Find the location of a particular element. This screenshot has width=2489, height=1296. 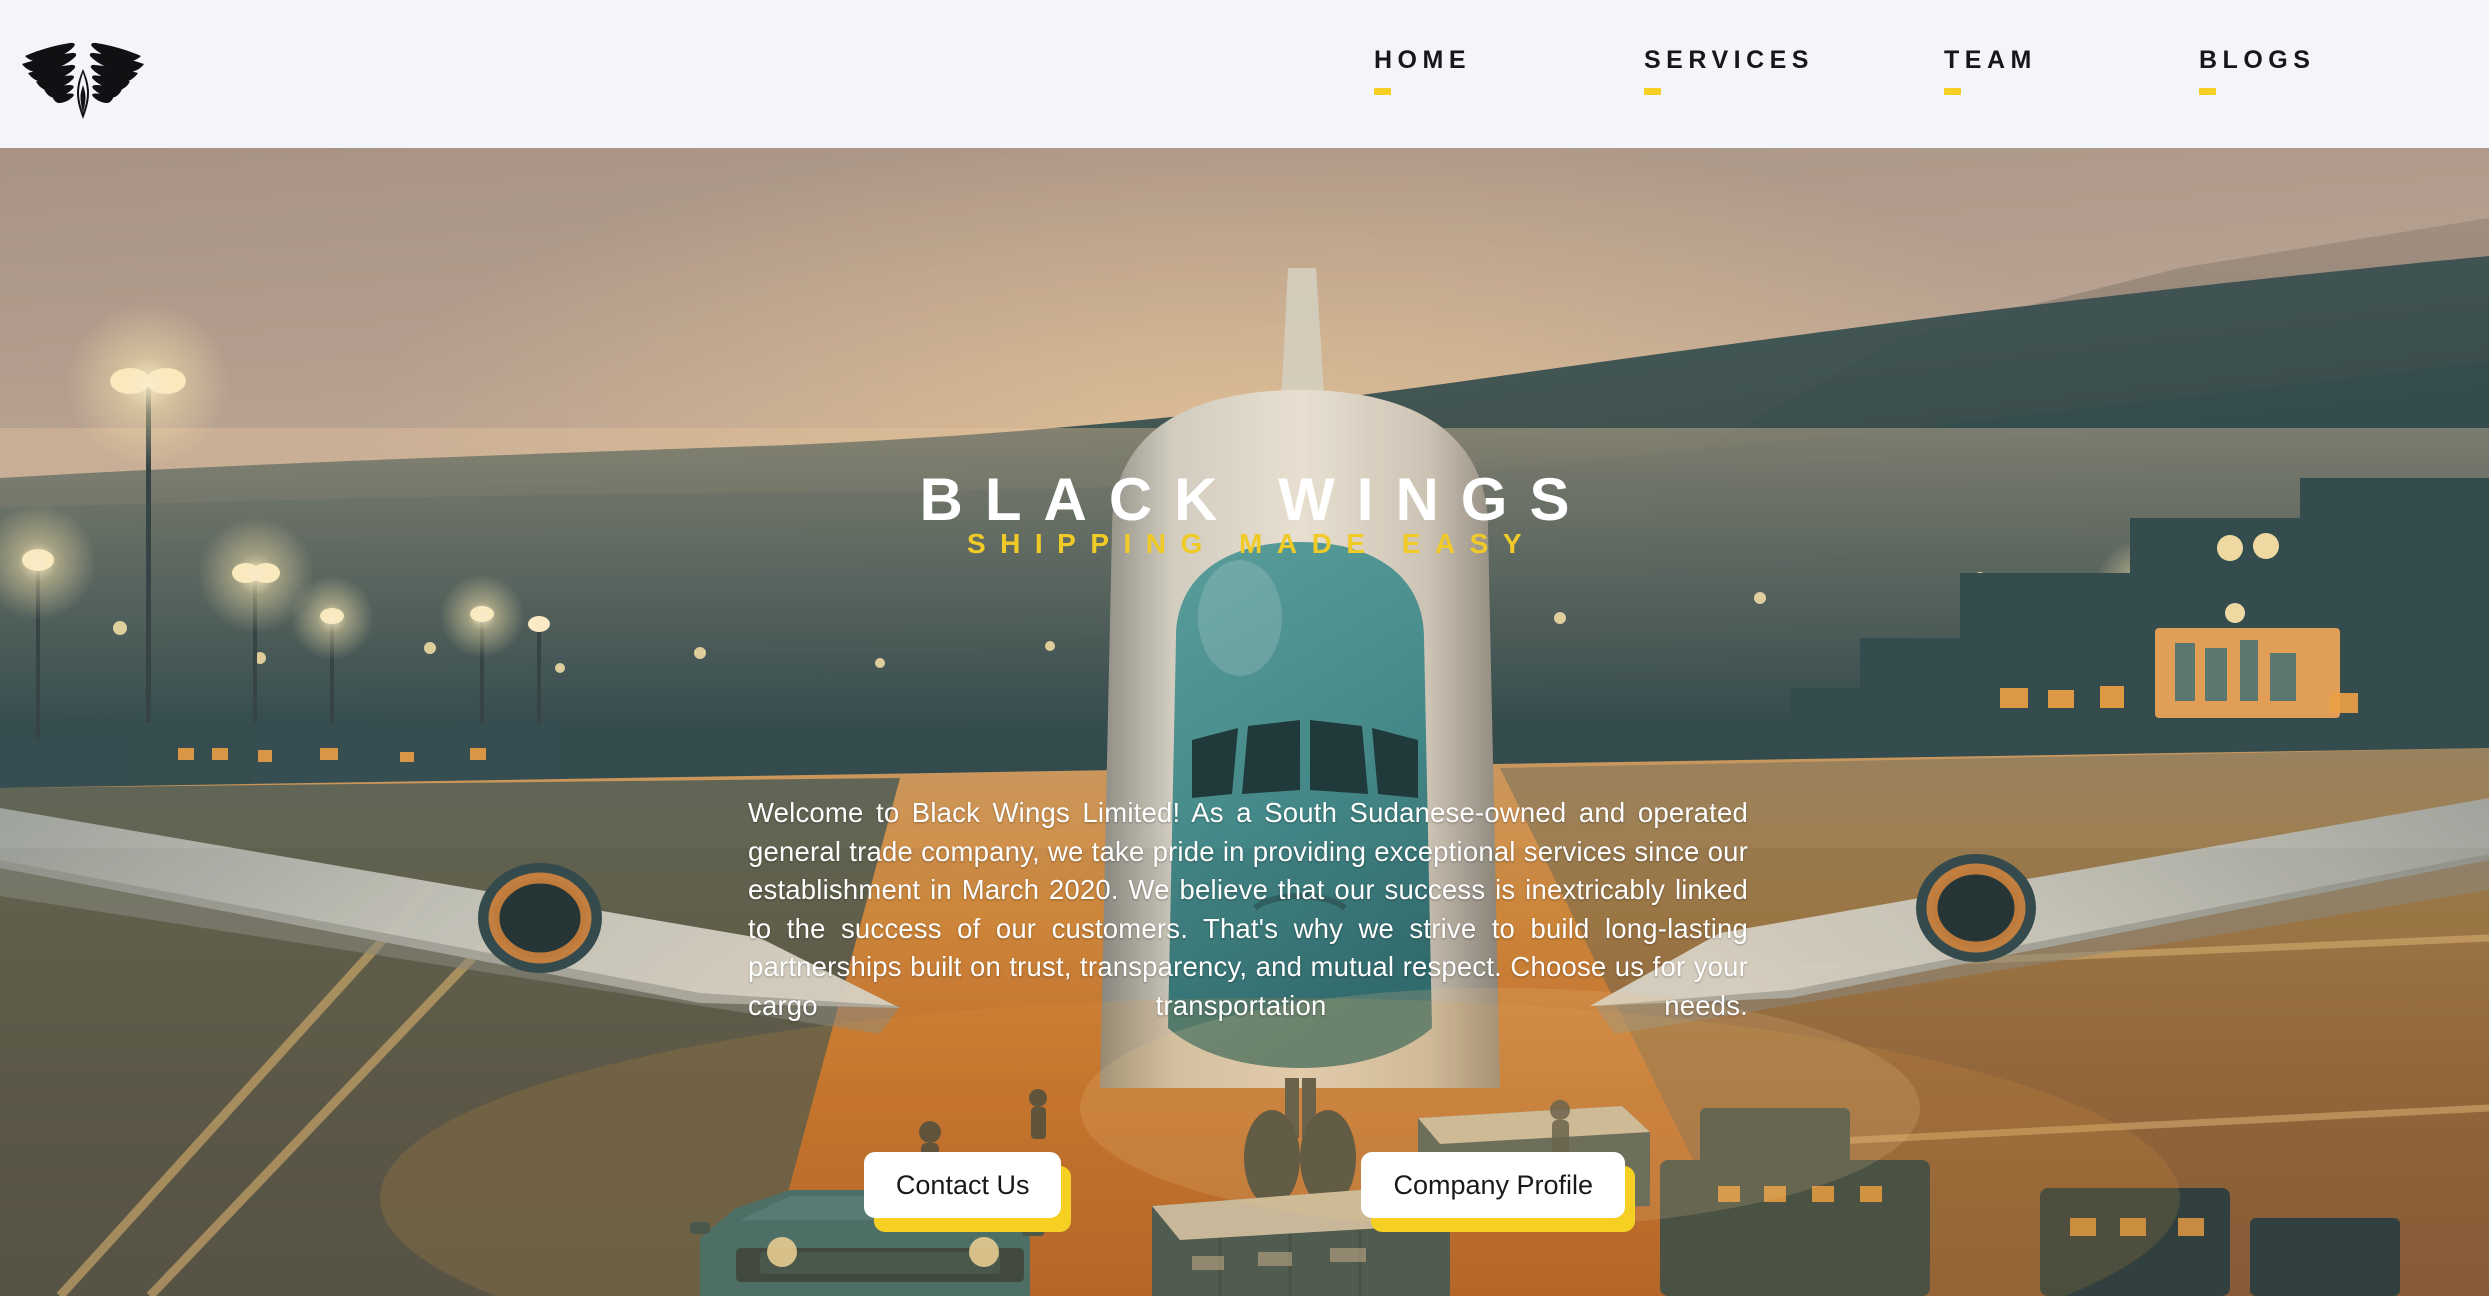

hero-subtitle: SHIPPING MADE EASY is located at coordinates (1251, 543).